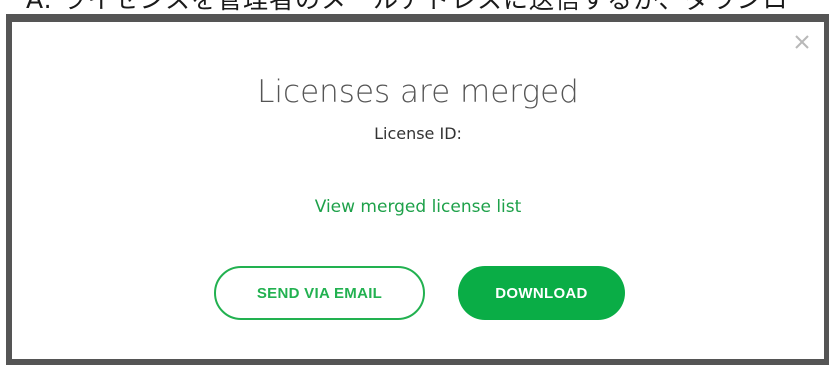  I want to click on download-label: DOWNLOAD, so click(541, 293).